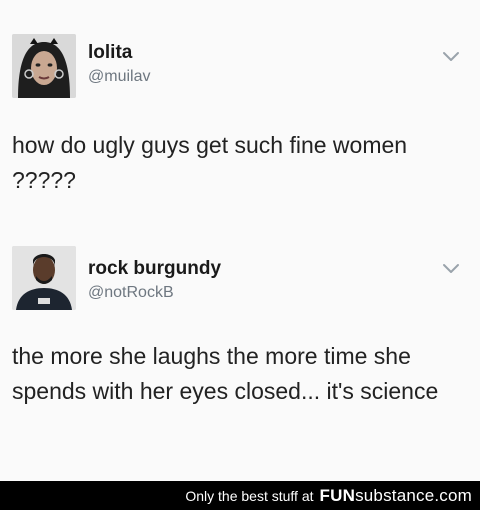 The image size is (480, 510). What do you see at coordinates (110, 53) in the screenshot?
I see `user-name: lolita` at bounding box center [110, 53].